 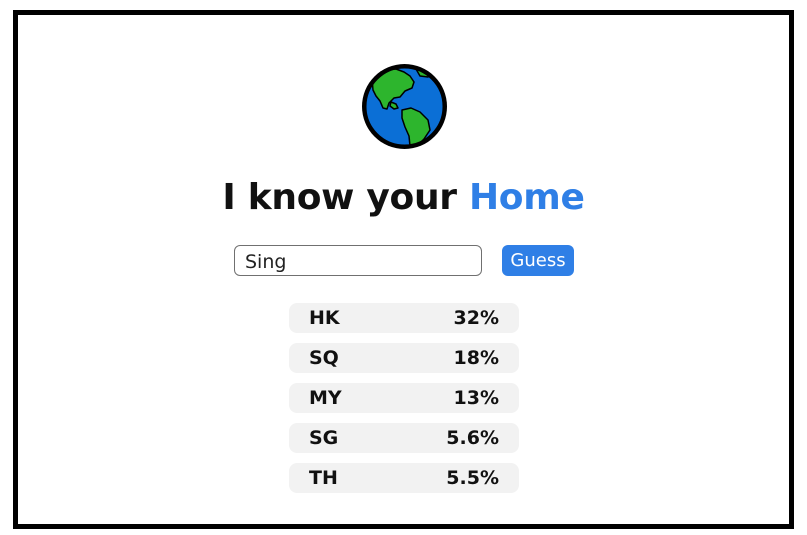 What do you see at coordinates (324, 358) in the screenshot?
I see `country-code: SQ` at bounding box center [324, 358].